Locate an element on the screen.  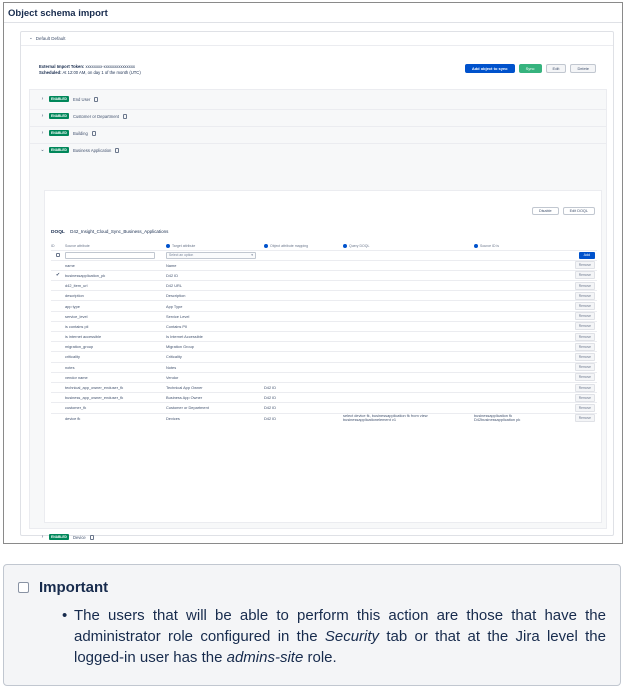
source-attribute-cell: d42_item_url is located at coordinates (115, 285).